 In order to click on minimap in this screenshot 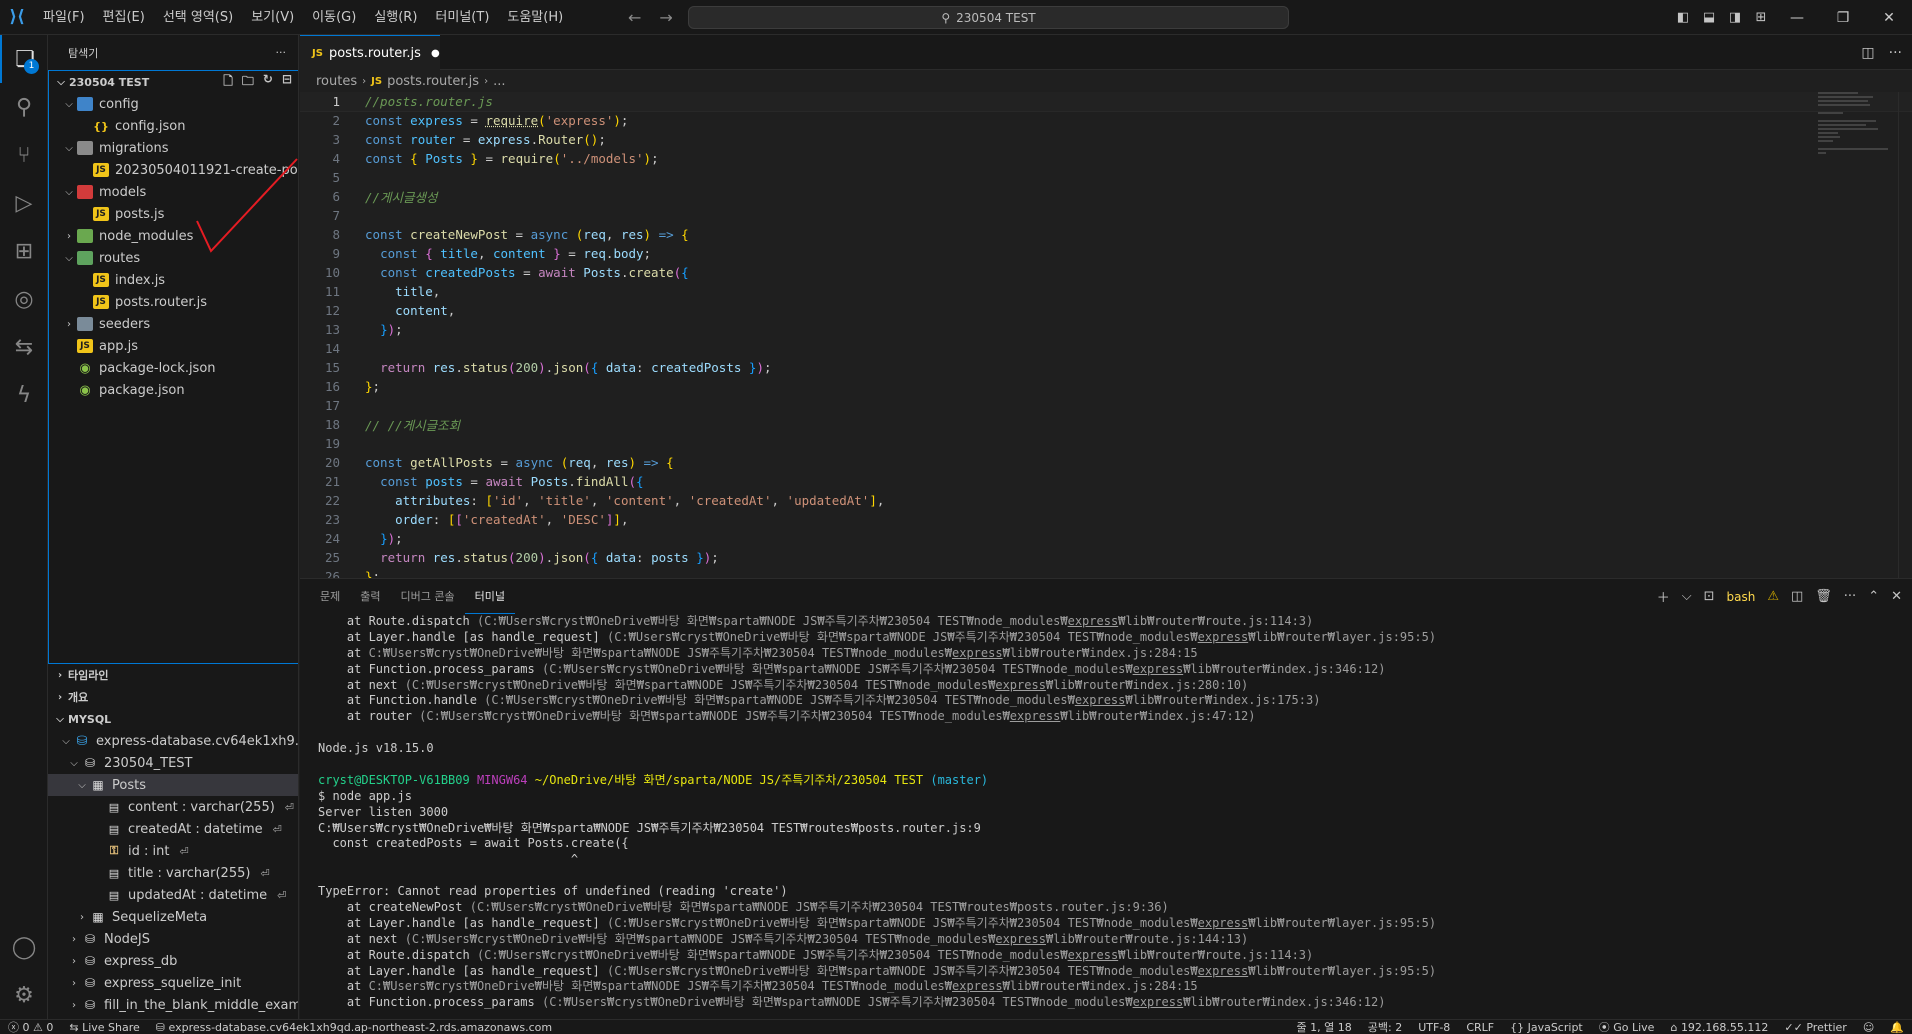, I will do `click(1858, 152)`.